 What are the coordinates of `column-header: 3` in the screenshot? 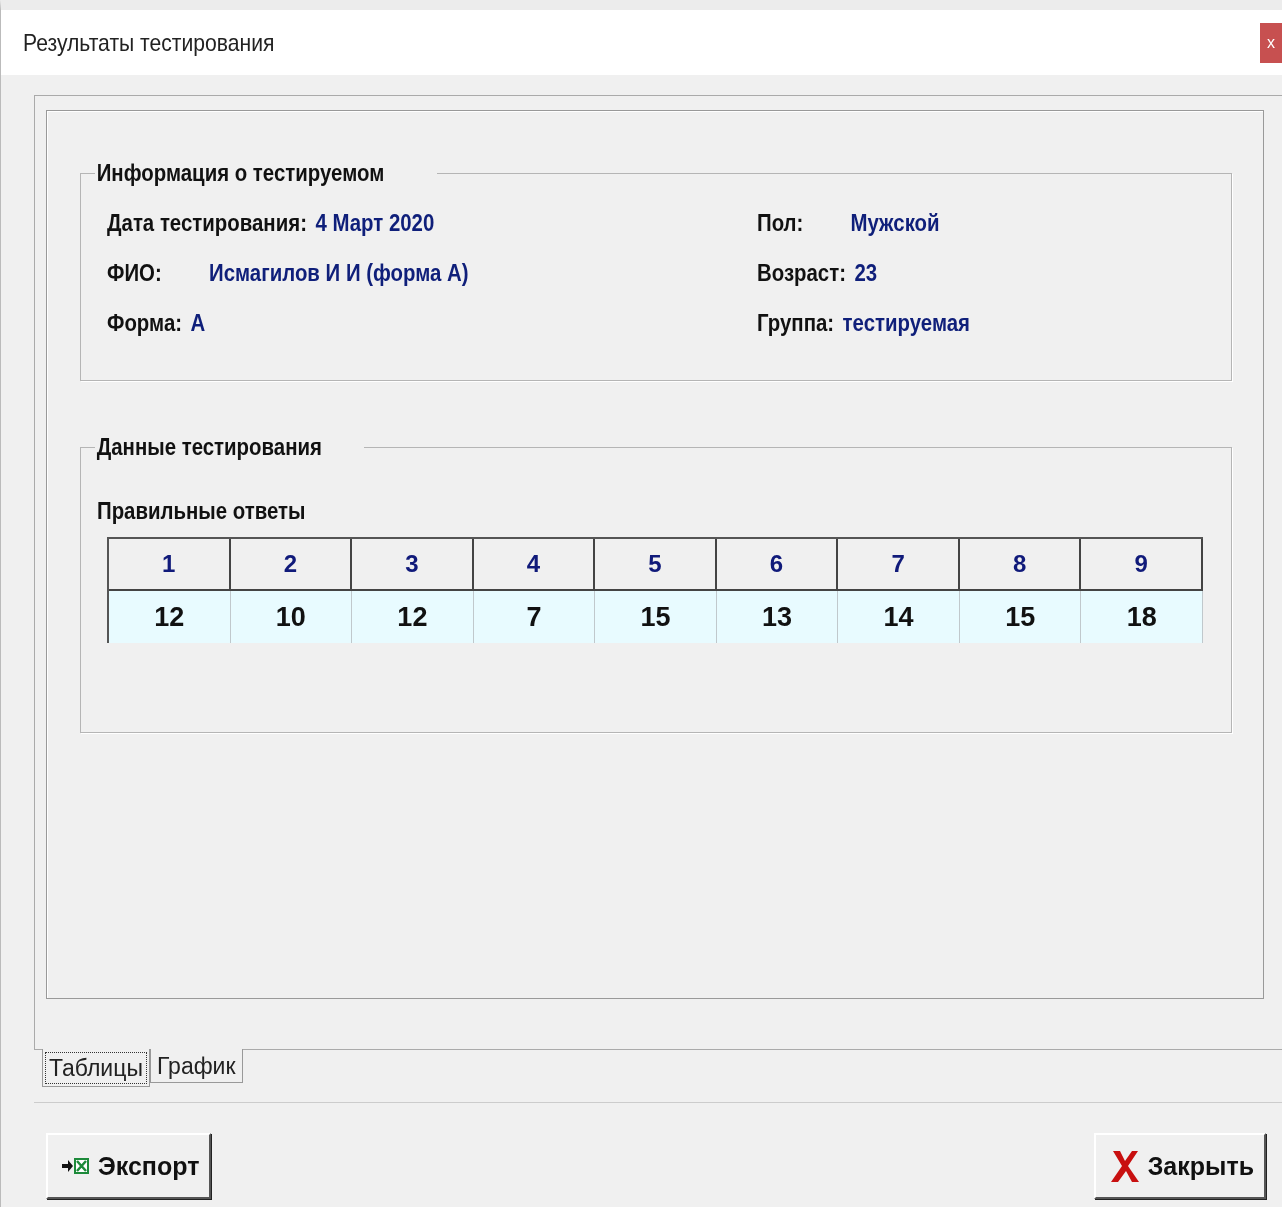 It's located at (413, 565).